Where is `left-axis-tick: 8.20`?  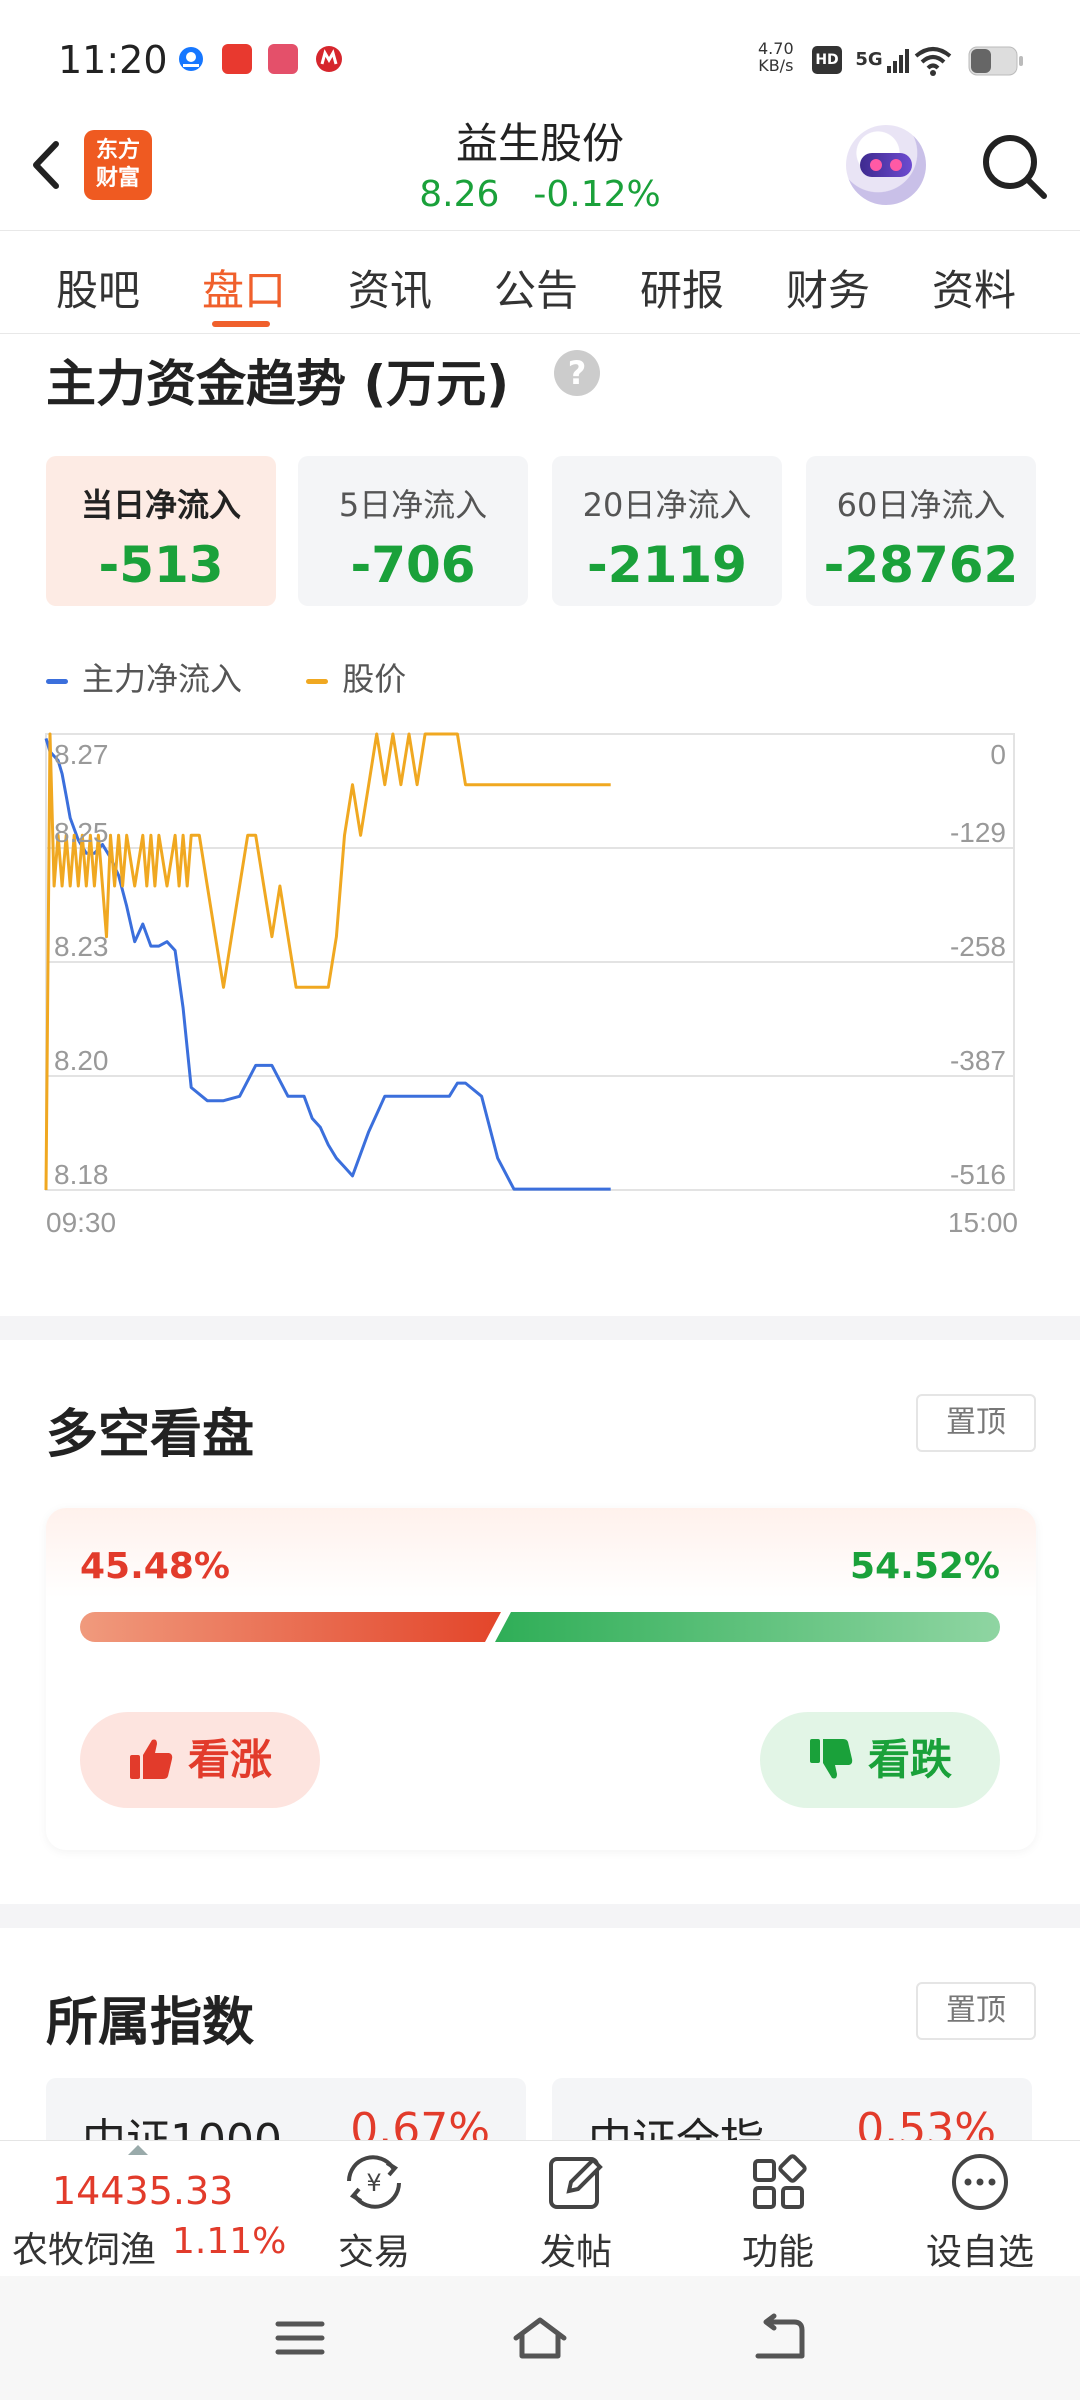 left-axis-tick: 8.20 is located at coordinates (81, 1060).